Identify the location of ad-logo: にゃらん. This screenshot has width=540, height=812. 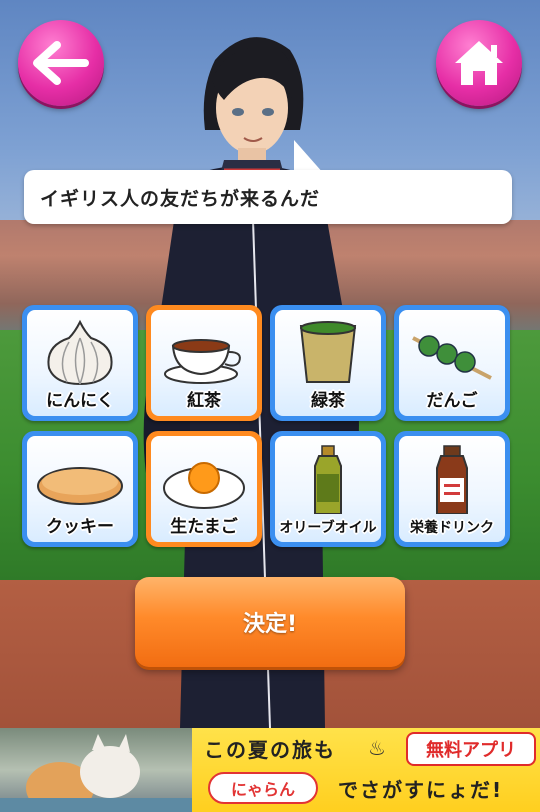
(263, 788).